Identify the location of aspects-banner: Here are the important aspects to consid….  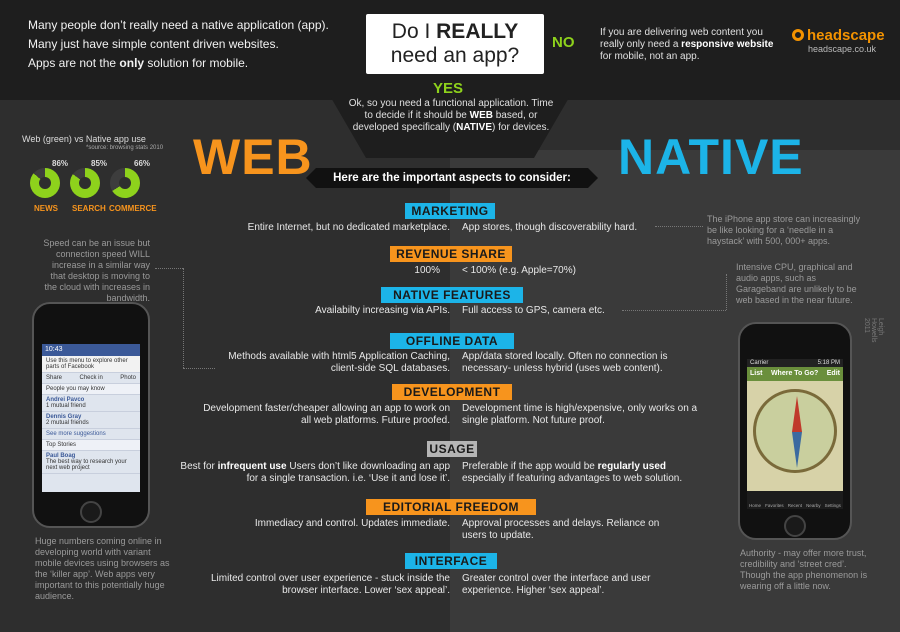
(452, 178).